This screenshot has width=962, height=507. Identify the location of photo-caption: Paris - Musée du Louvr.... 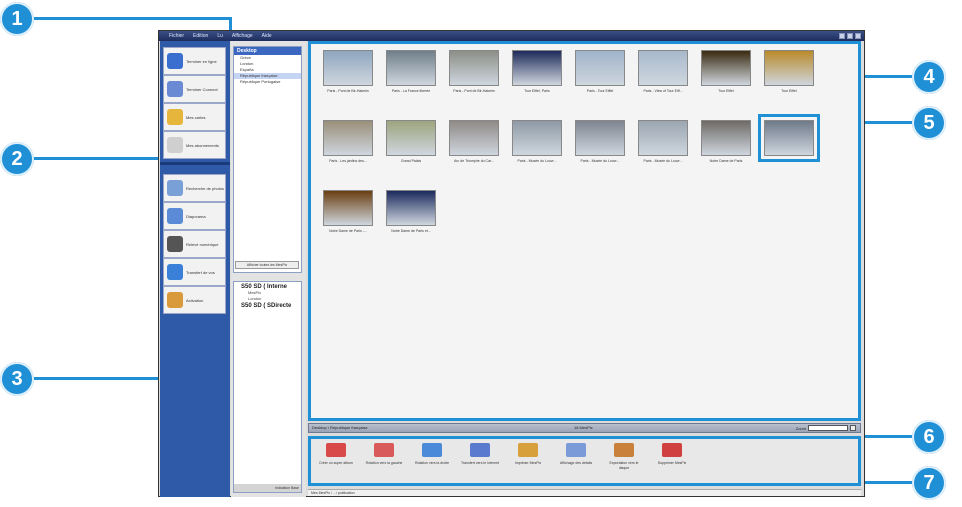
(600, 161).